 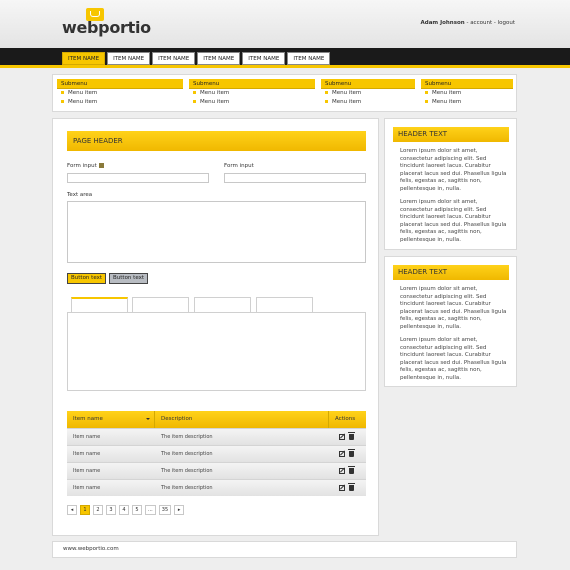 What do you see at coordinates (148, 419) in the screenshot?
I see `sort-caret-icon` at bounding box center [148, 419].